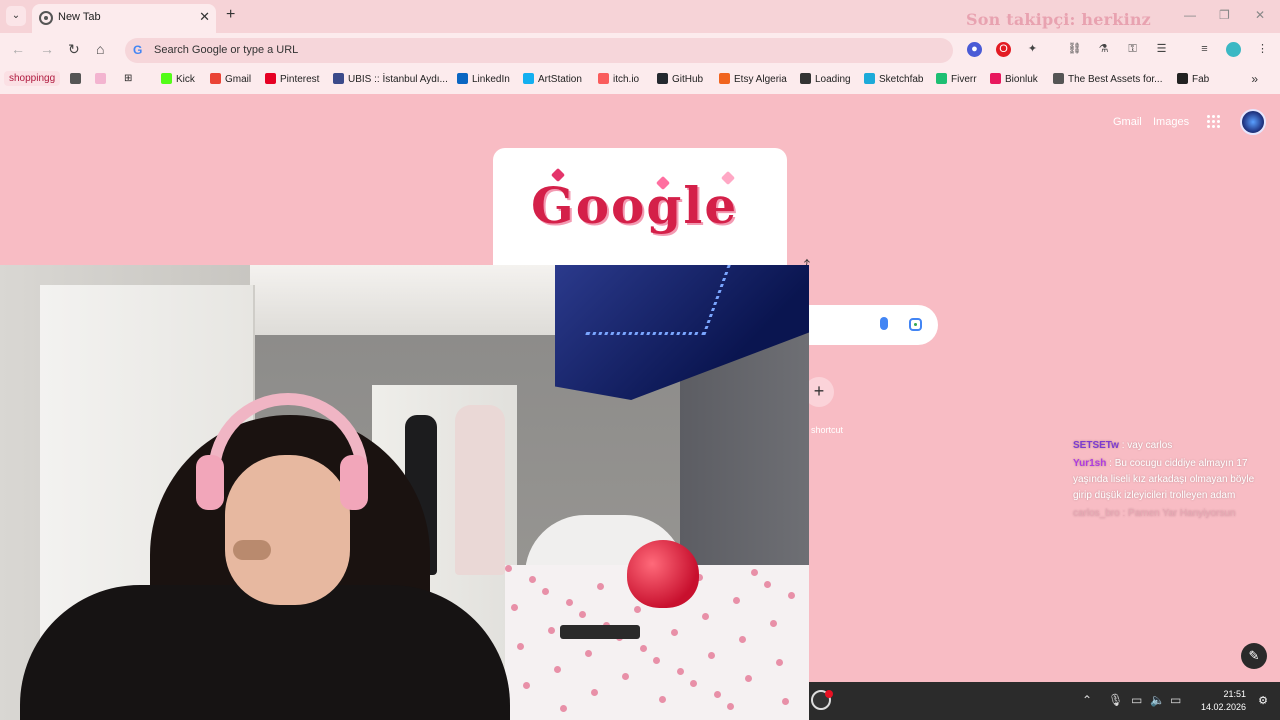 Image resolution: width=1280 pixels, height=720 pixels. What do you see at coordinates (1234, 694) in the screenshot?
I see `clock-time: 21:51` at bounding box center [1234, 694].